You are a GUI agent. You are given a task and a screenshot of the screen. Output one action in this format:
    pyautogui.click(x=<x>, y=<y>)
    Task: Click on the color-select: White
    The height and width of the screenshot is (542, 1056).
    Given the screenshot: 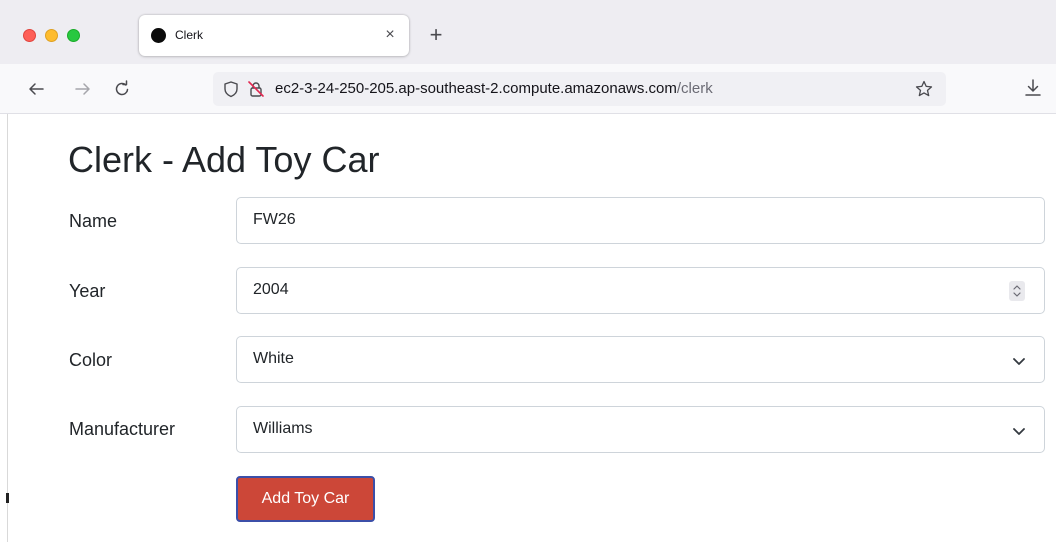 What is the action you would take?
    pyautogui.click(x=640, y=359)
    